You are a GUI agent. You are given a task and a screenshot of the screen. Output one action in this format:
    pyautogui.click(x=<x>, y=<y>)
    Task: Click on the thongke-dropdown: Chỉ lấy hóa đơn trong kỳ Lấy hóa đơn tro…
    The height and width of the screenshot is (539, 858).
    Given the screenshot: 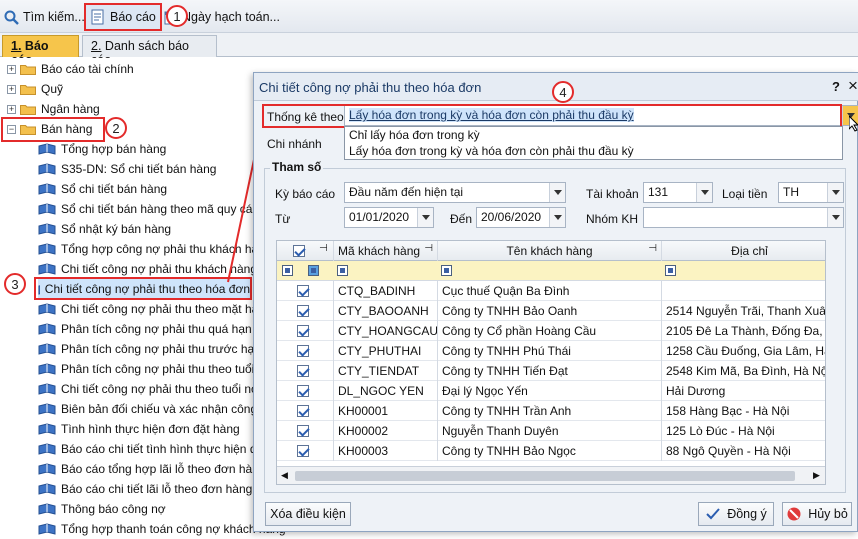 What is the action you would take?
    pyautogui.click(x=593, y=143)
    